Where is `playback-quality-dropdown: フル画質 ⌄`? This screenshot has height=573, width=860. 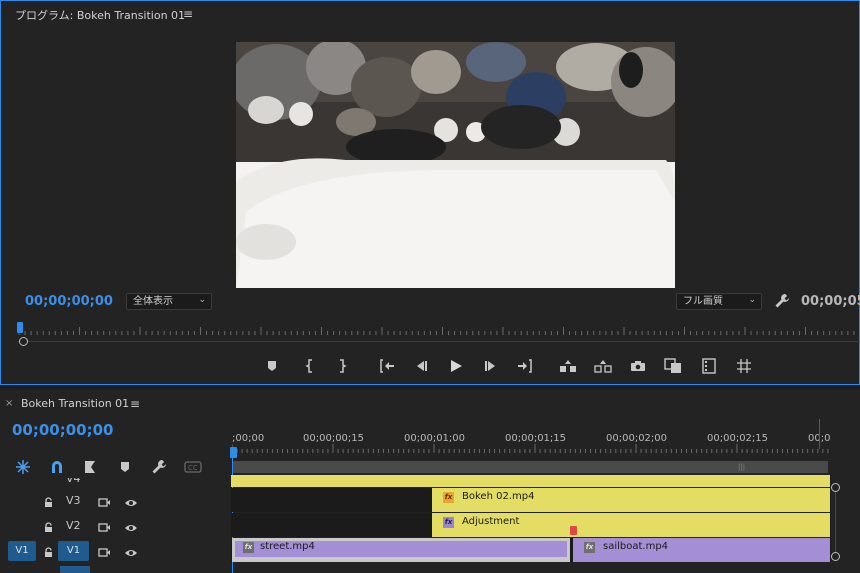 playback-quality-dropdown: フル画質 ⌄ is located at coordinates (719, 301).